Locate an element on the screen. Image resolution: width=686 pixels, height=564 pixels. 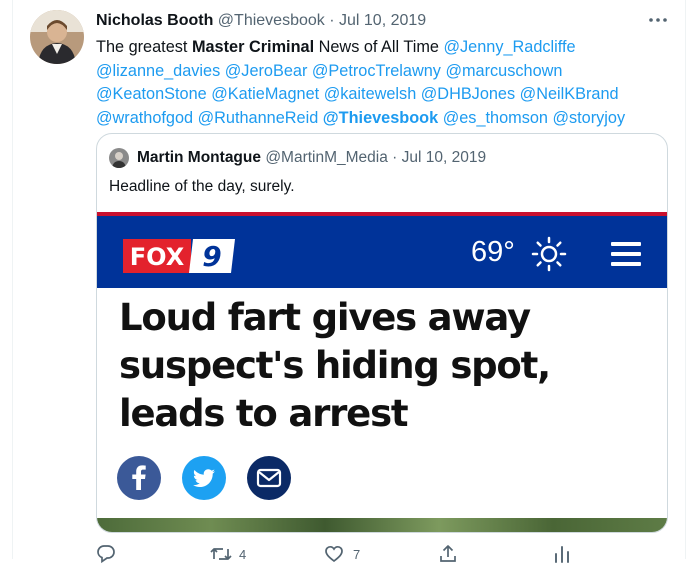
retweet-count: 4 is located at coordinates (243, 554).